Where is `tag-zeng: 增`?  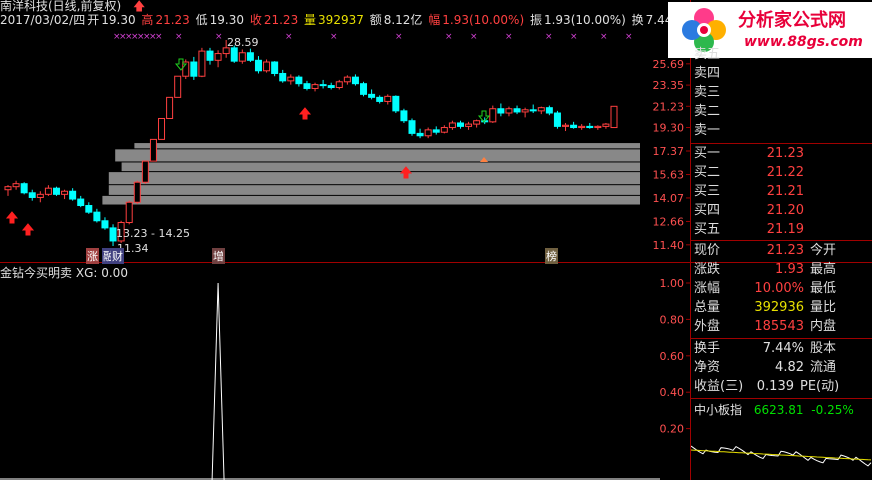
tag-zeng: 增 is located at coordinates (218, 256).